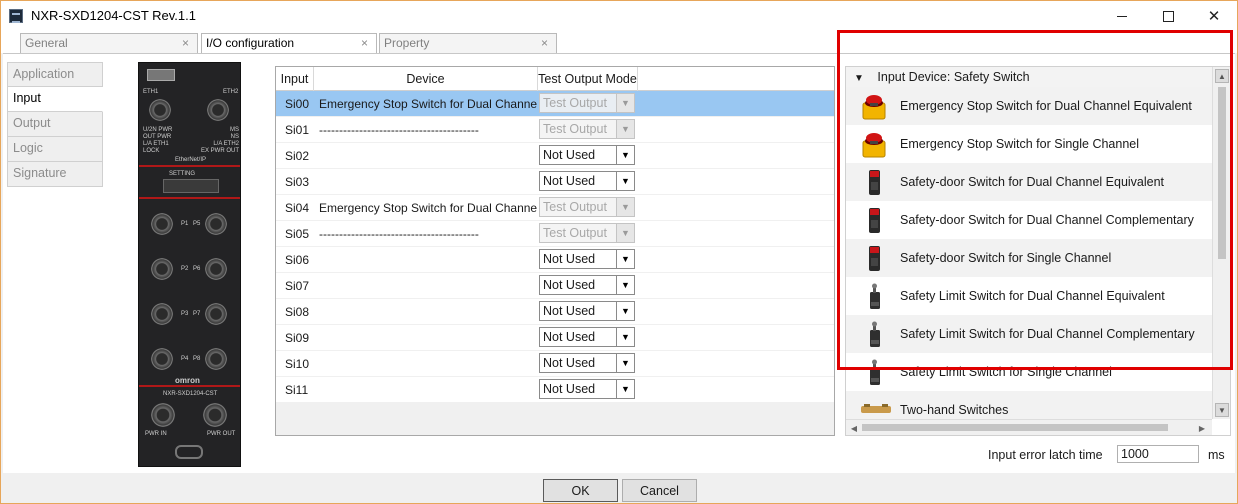 The image size is (1238, 504). I want to click on port-label: P1, so click(185, 224).